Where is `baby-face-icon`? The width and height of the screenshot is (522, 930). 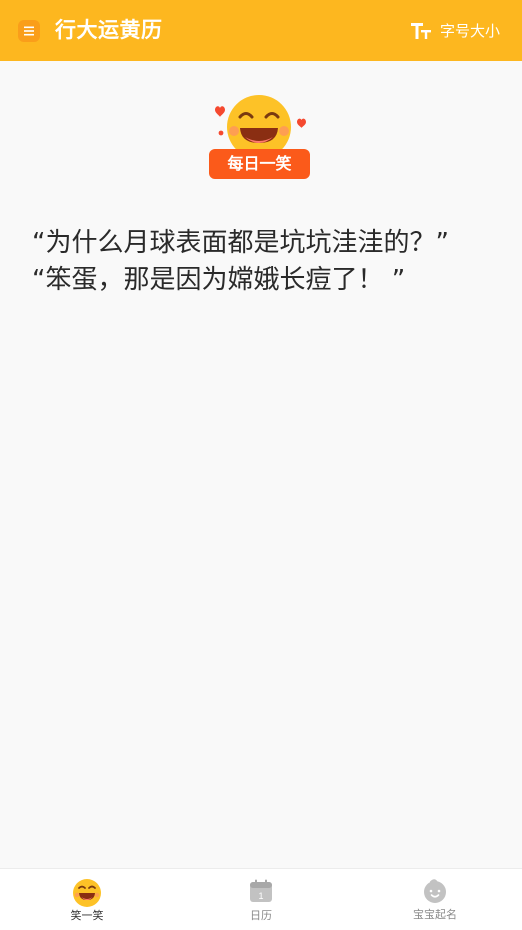
baby-face-icon is located at coordinates (435, 891).